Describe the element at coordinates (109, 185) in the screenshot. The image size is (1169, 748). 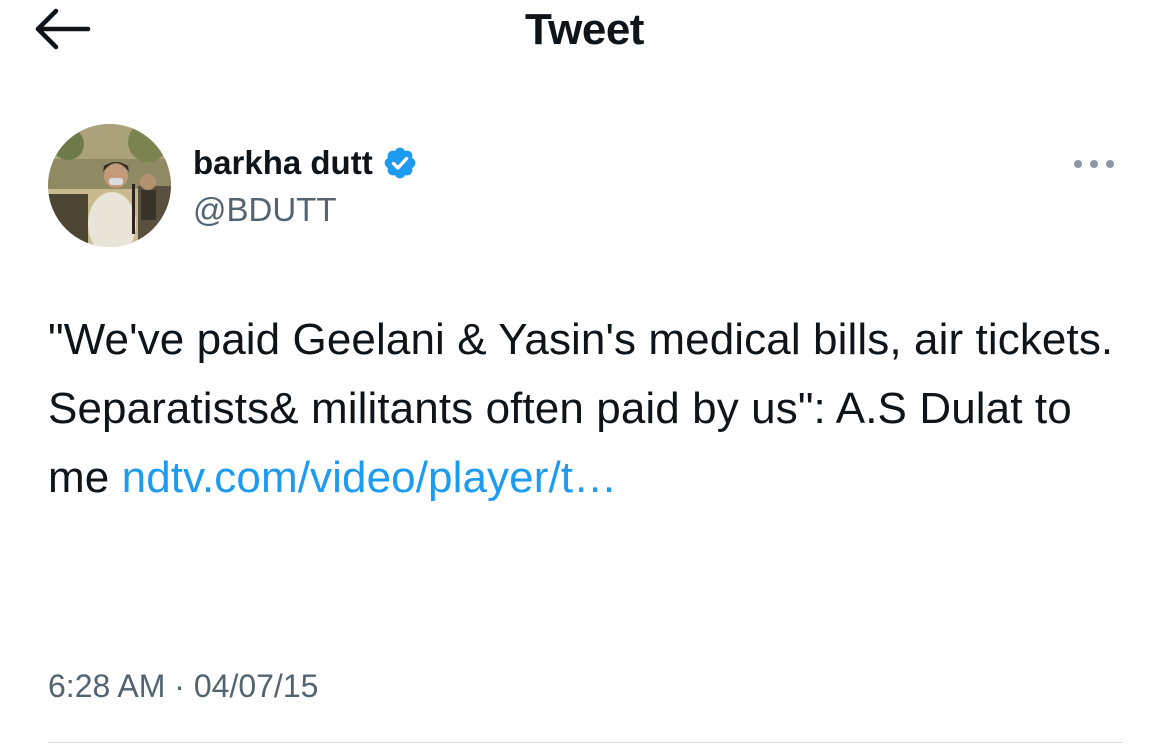
I see `avatar` at that location.